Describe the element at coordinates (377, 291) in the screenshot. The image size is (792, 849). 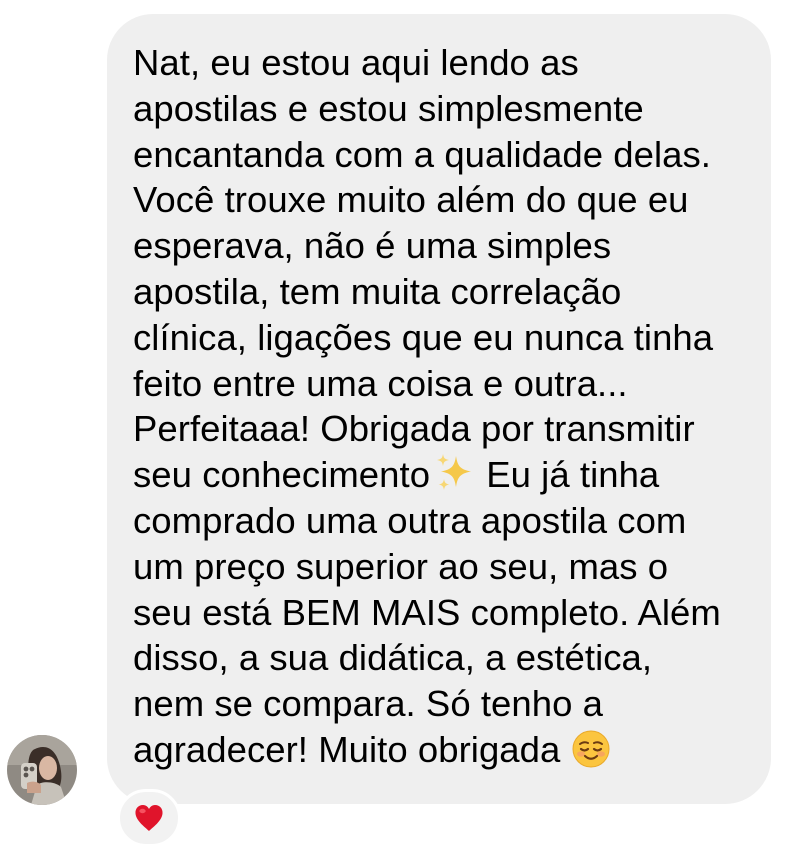
I see `message-line: apostila, tem muita correlação` at that location.